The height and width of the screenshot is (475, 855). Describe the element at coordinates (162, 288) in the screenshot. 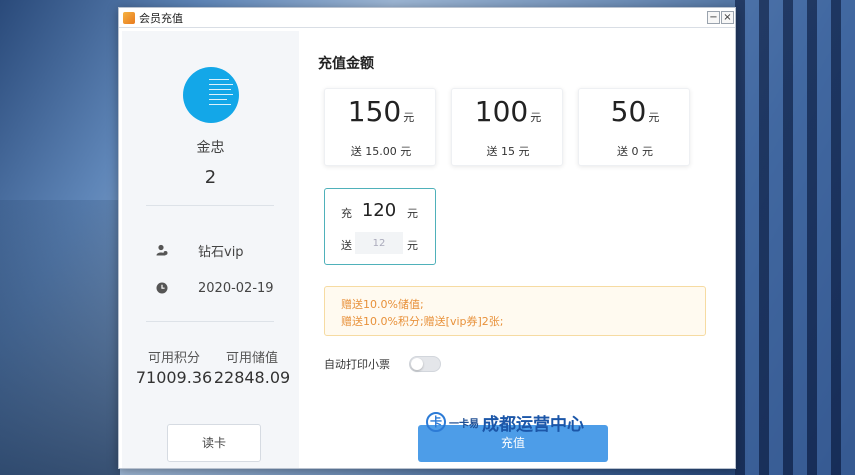

I see `clock-icon` at that location.